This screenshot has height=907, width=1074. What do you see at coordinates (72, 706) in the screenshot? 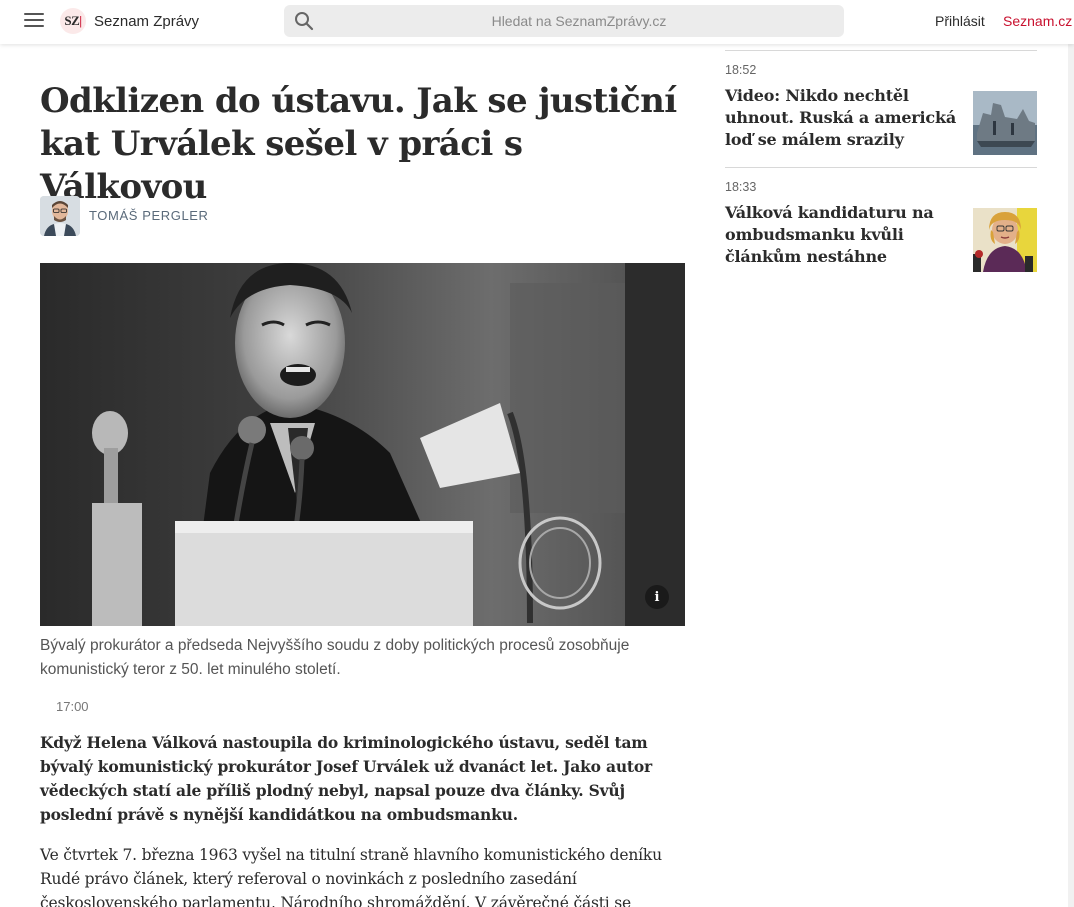
I see `publish-time: 17:00` at bounding box center [72, 706].